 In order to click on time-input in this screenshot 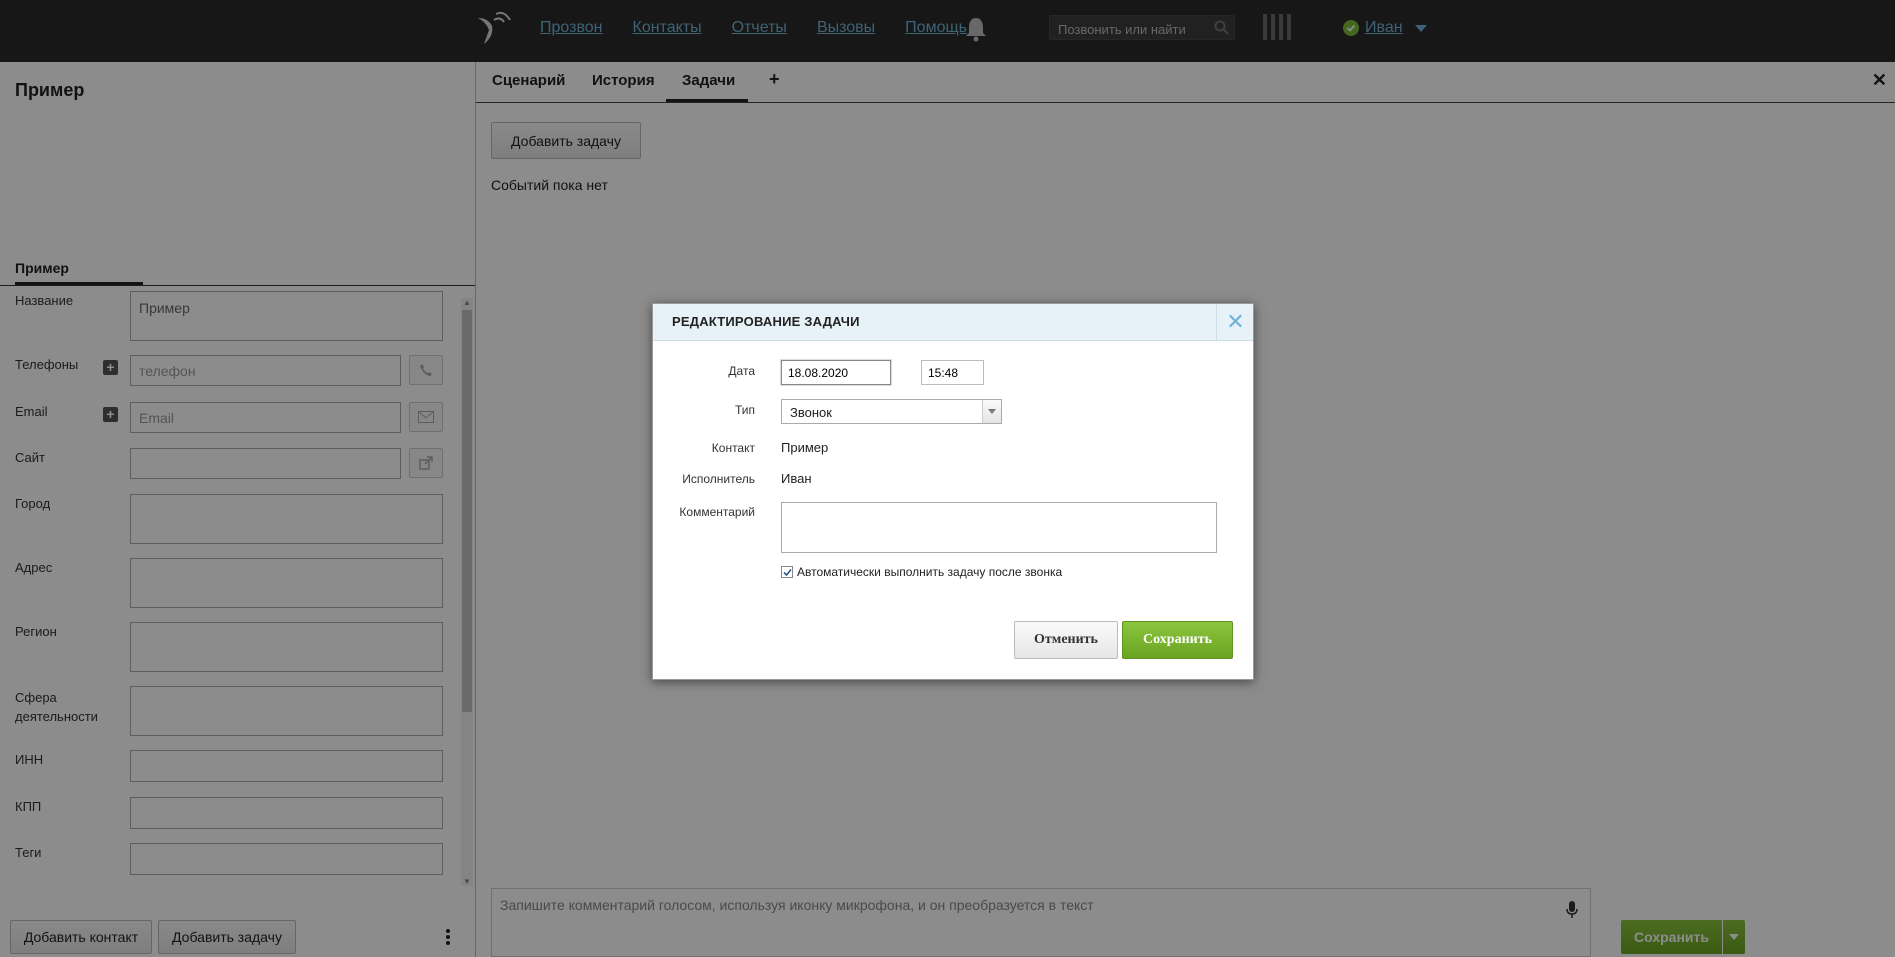, I will do `click(952, 372)`.